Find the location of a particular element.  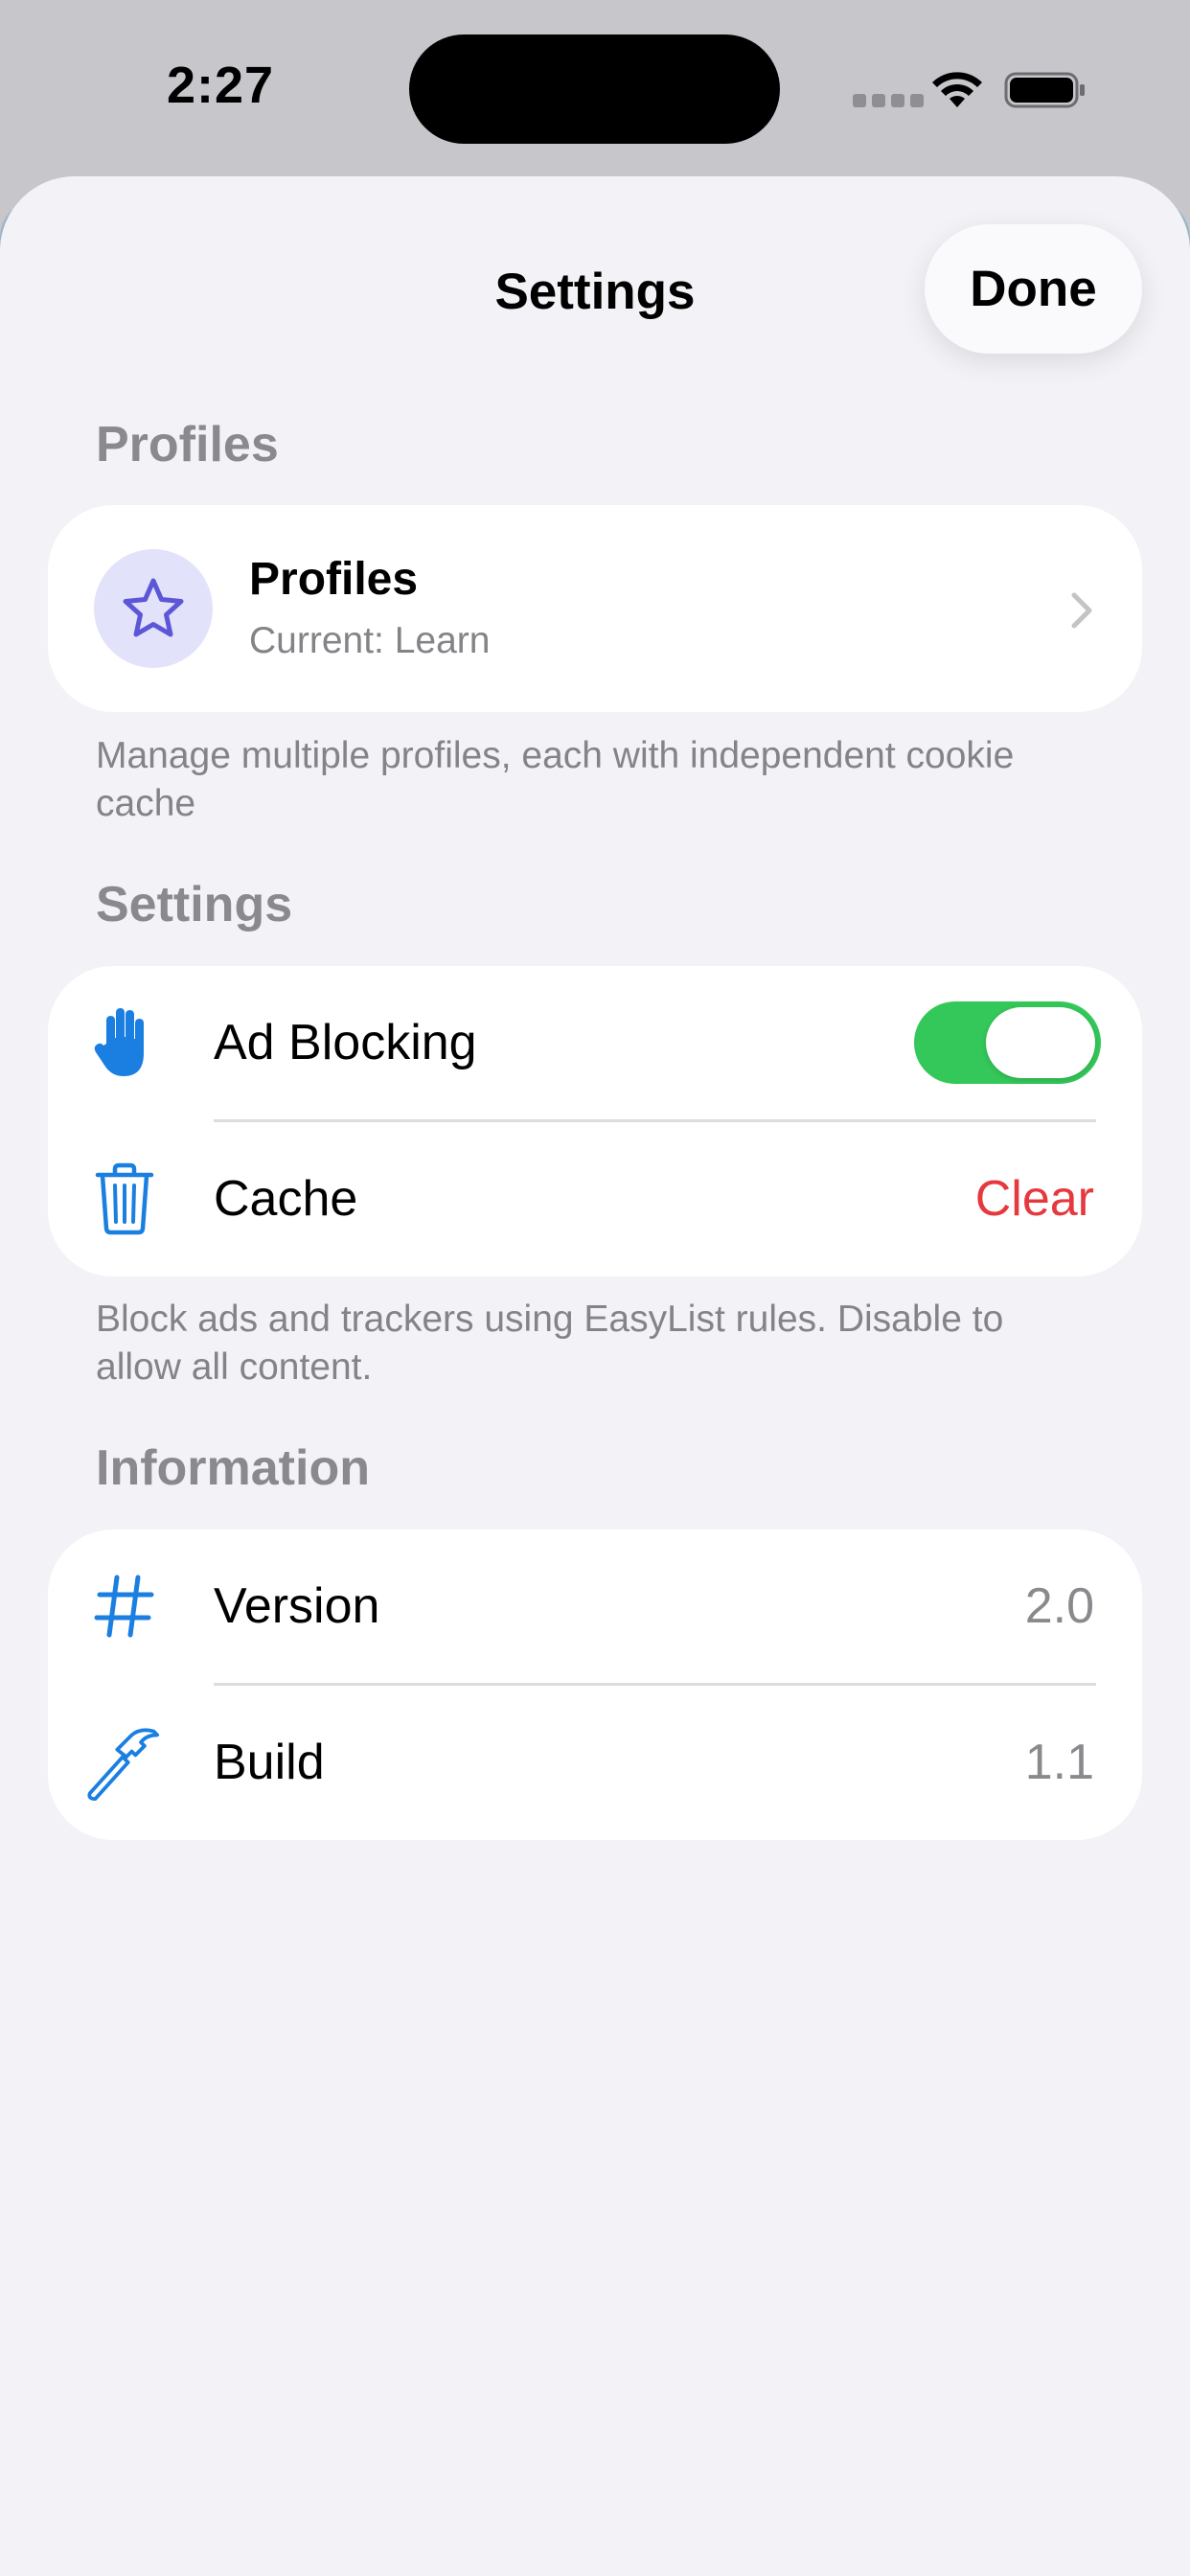

clear-cache-button: Clear is located at coordinates (1035, 1199).